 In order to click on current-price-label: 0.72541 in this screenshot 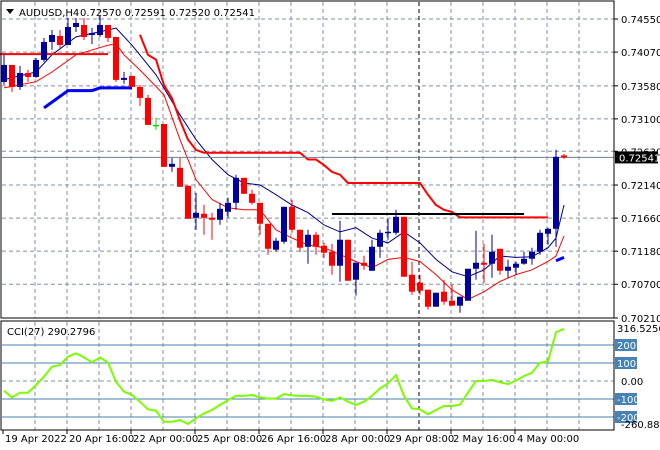, I will do `click(639, 158)`.